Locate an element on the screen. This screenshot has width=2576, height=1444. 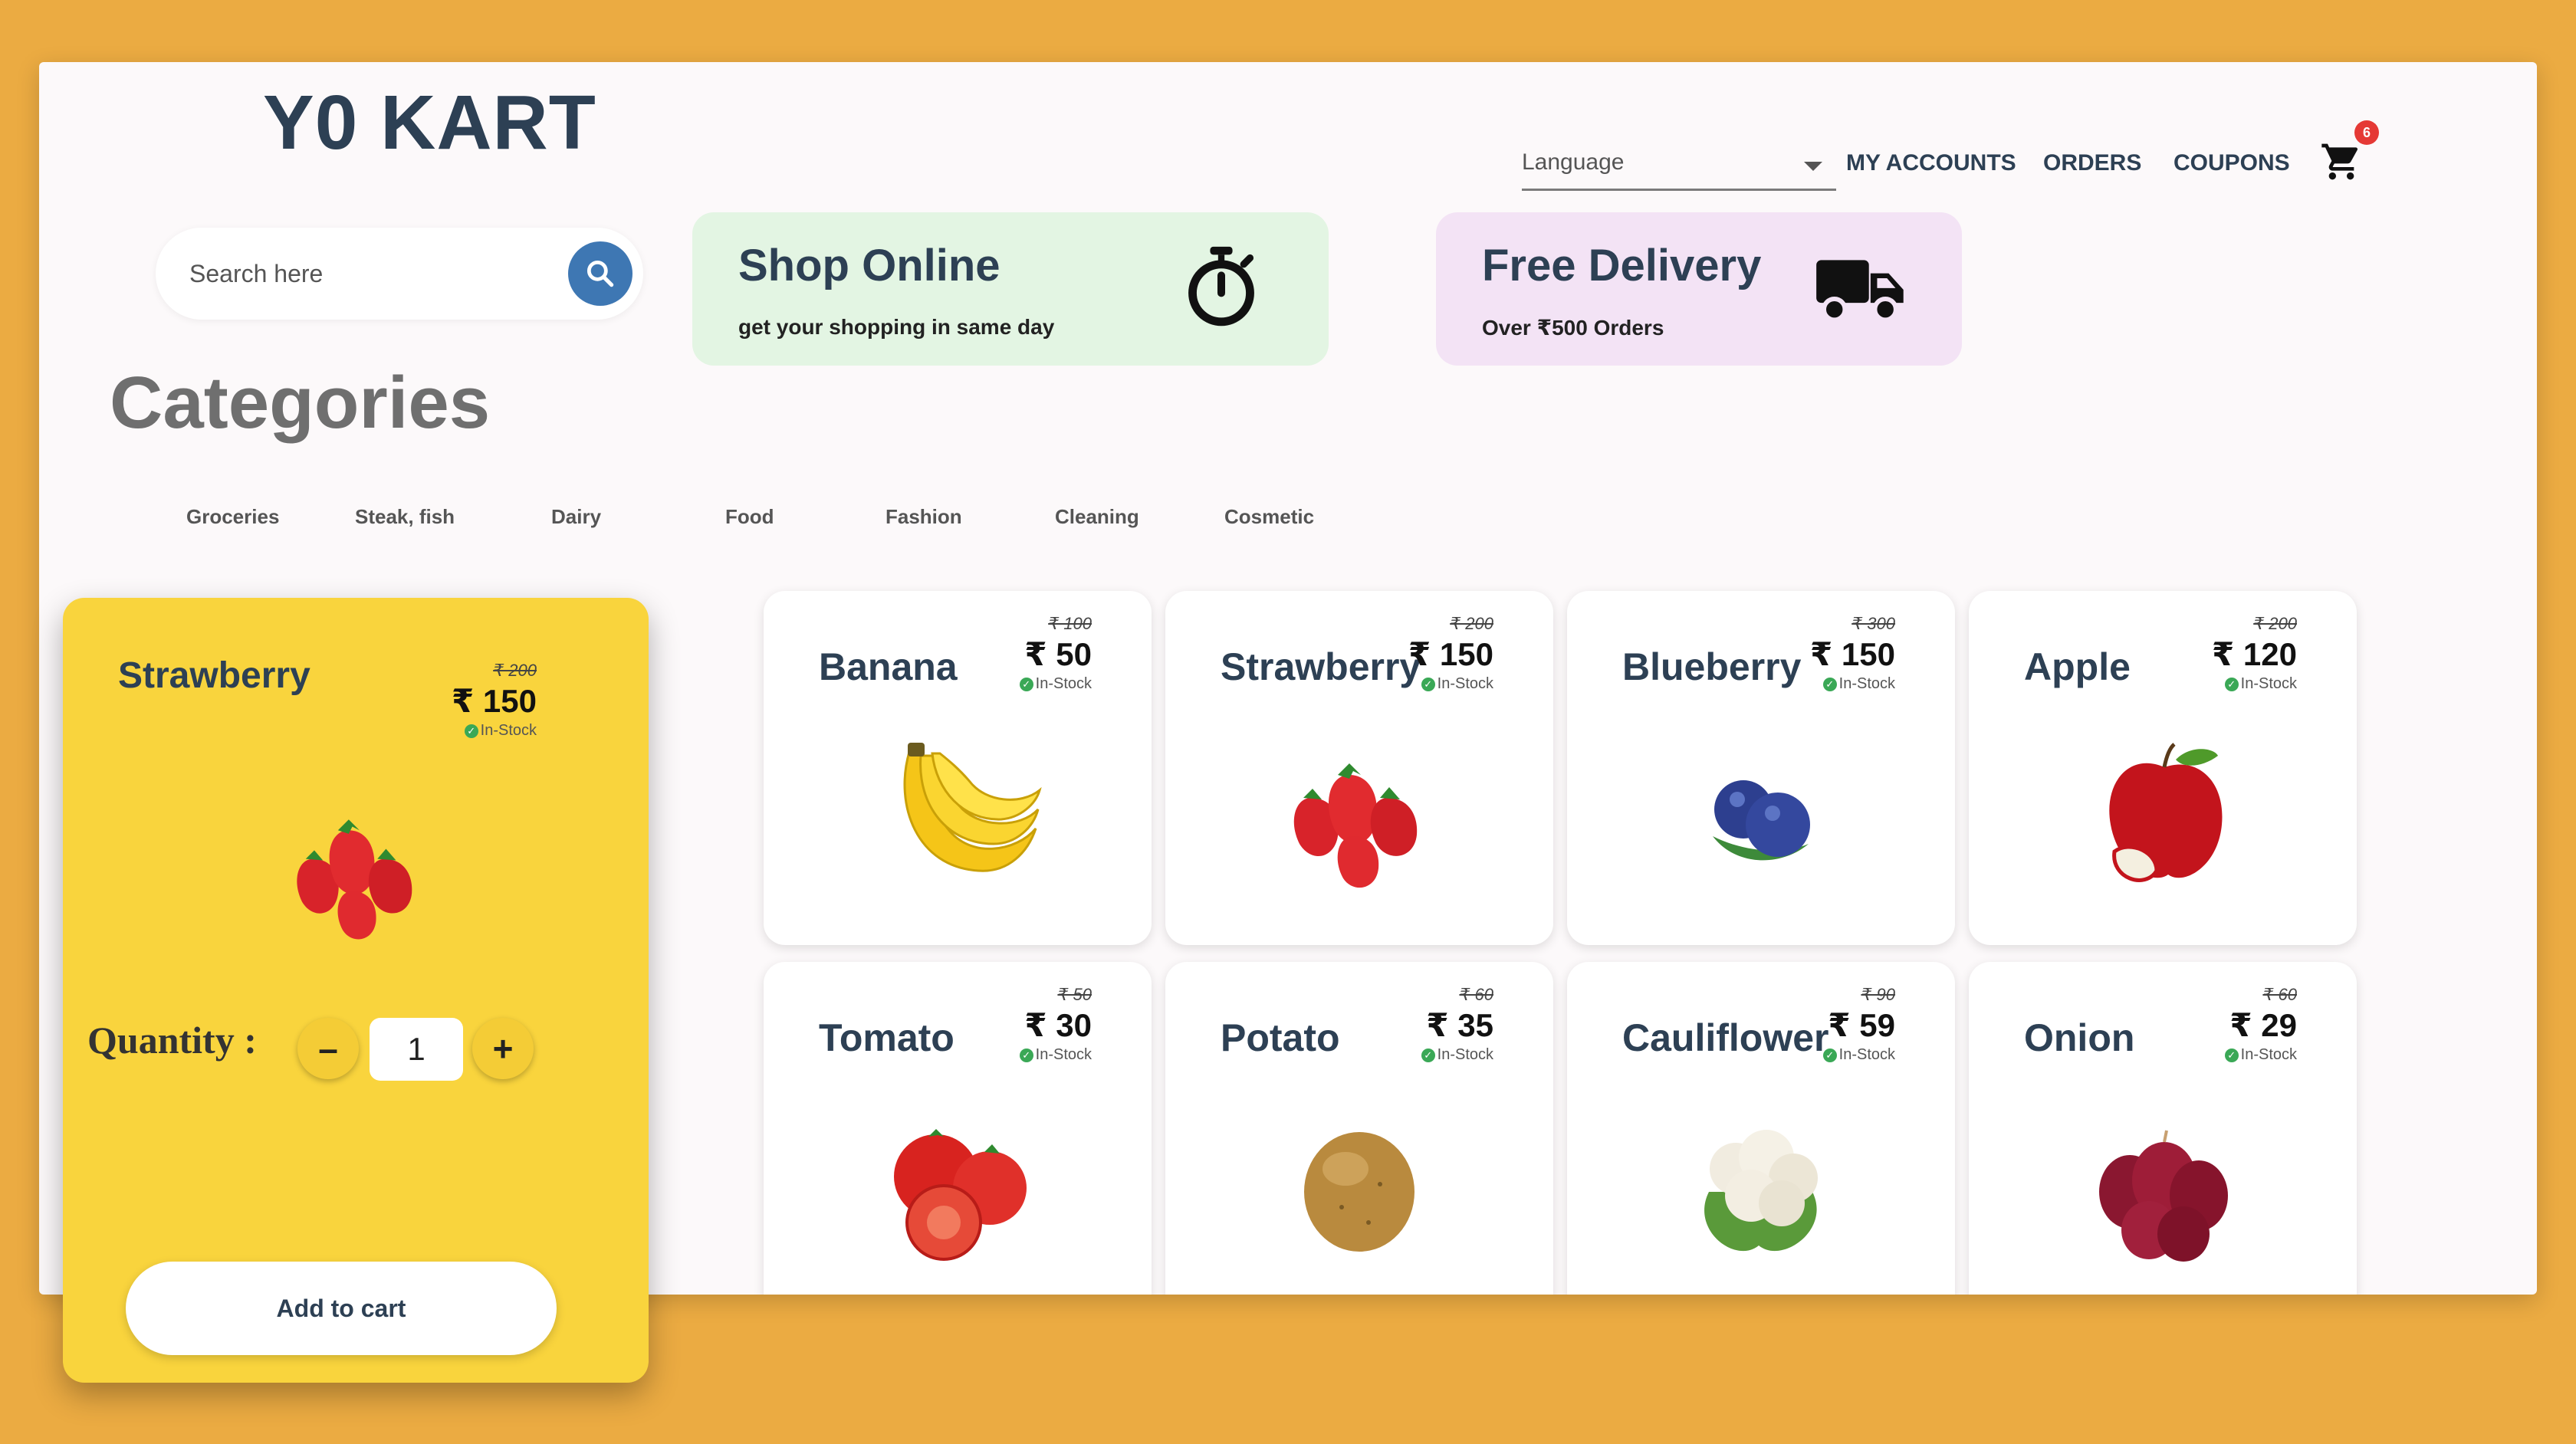
search-button is located at coordinates (600, 273).